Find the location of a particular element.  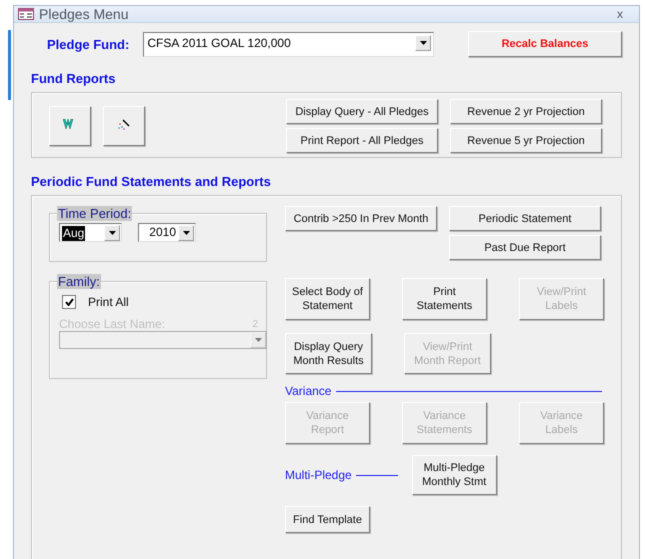

action-button: Past Due Report is located at coordinates (525, 247).